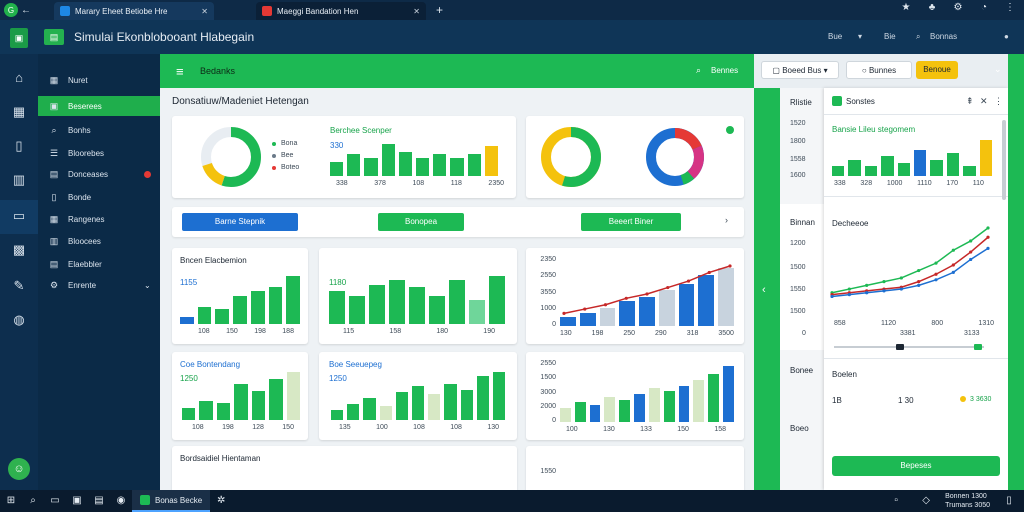  I want to click on calendar-icon: ▦, so click(19, 112).